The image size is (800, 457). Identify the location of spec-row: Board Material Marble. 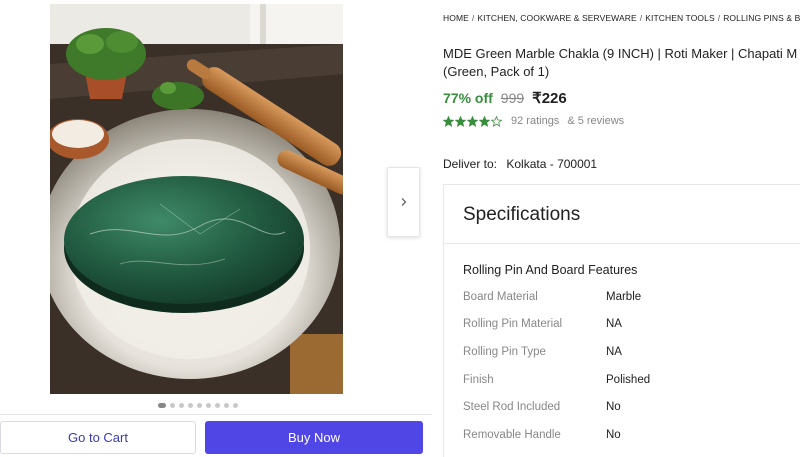
(631, 297).